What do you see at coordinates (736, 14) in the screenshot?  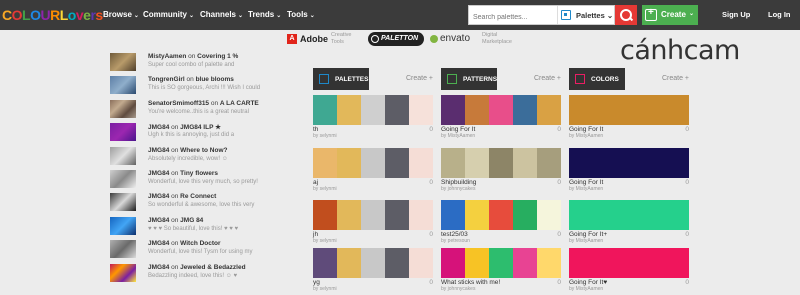 I see `signup-link: Sign Up` at bounding box center [736, 14].